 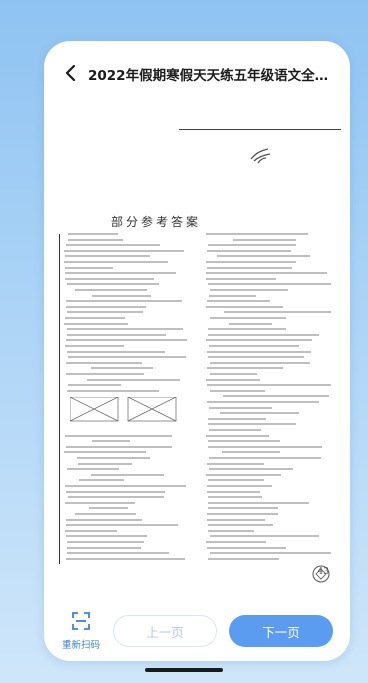 I want to click on document-heading: 部分参考答案, so click(x=155, y=222).